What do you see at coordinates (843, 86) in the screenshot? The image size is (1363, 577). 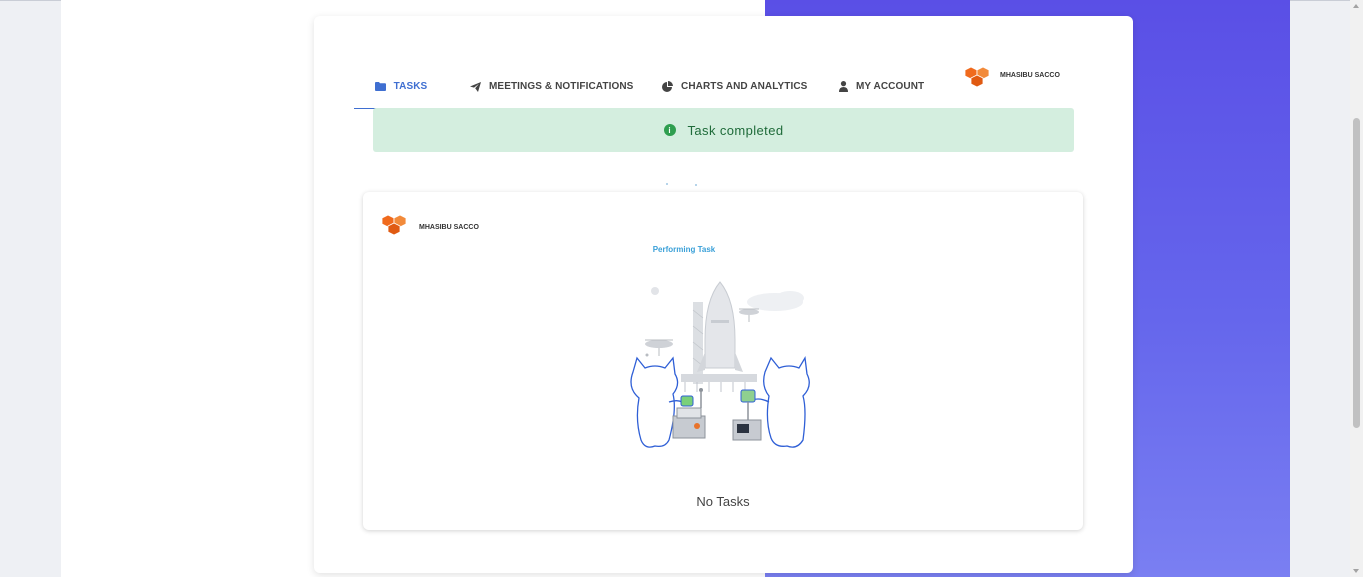 I see `user-icon` at bounding box center [843, 86].